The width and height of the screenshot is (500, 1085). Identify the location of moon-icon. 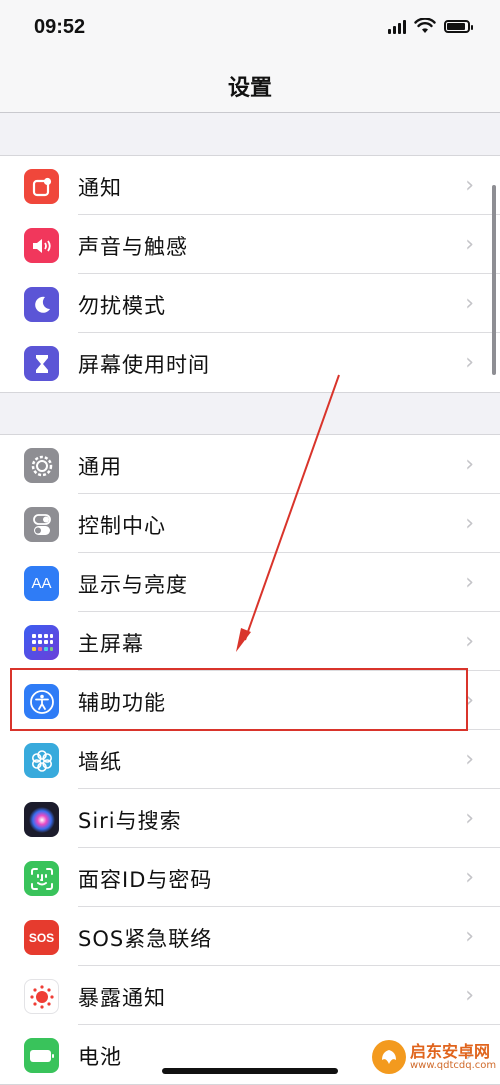
(41, 304).